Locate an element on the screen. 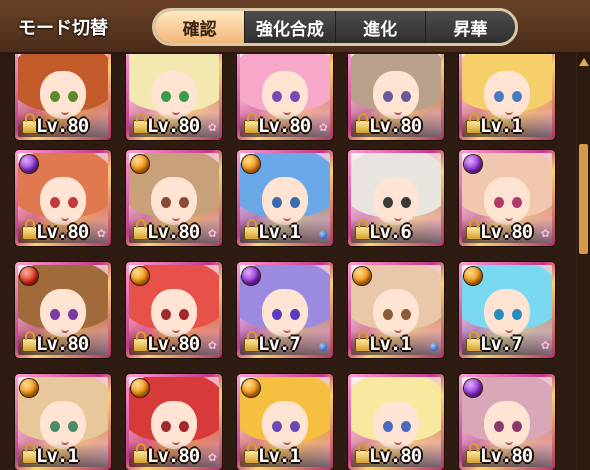 The height and width of the screenshot is (470, 590). tab-evolve: 進化 is located at coordinates (379, 27).